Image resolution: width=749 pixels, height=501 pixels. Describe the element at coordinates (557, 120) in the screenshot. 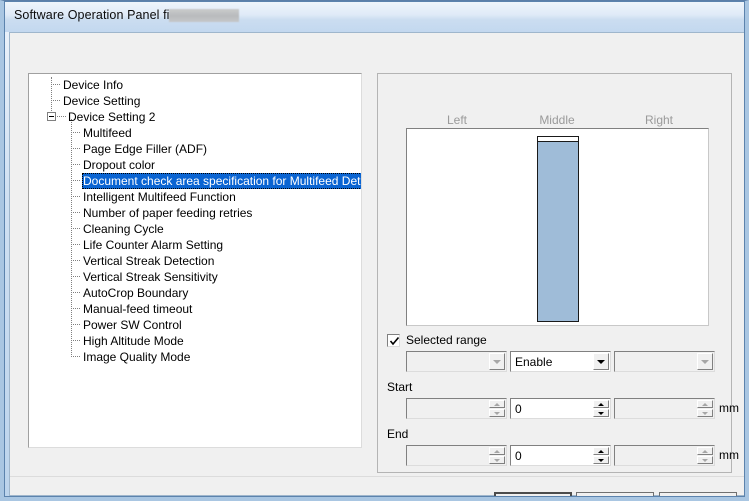

I see `column-header-middle: Middle` at that location.